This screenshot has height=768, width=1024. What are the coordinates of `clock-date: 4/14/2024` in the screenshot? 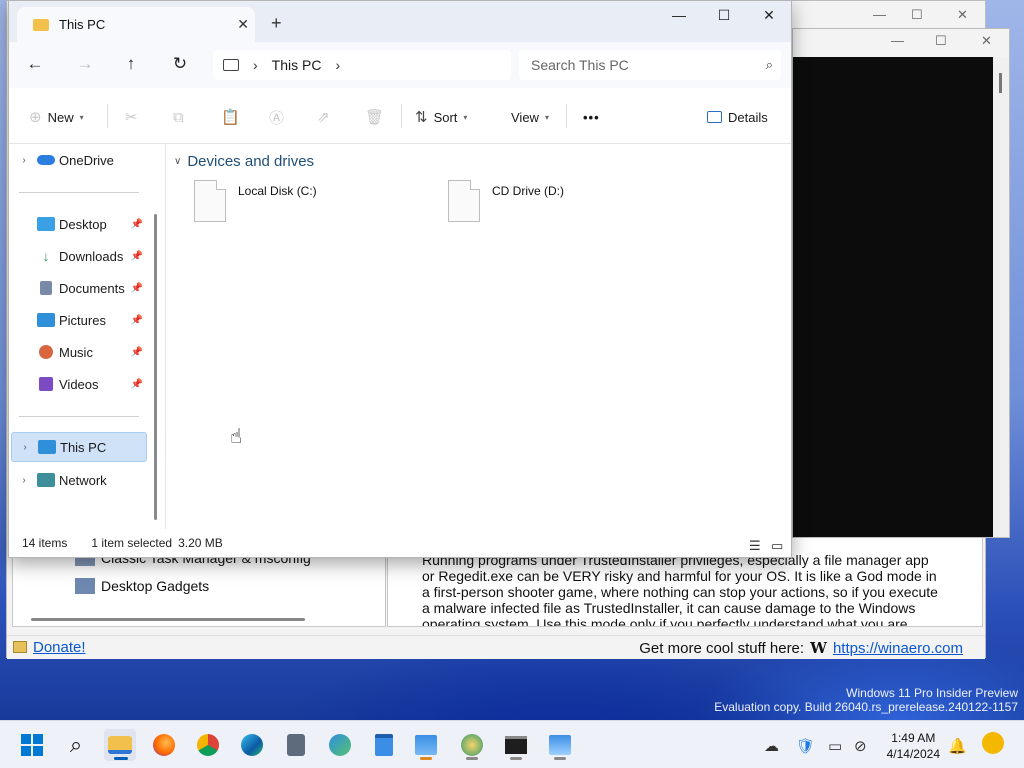 It's located at (913, 754).